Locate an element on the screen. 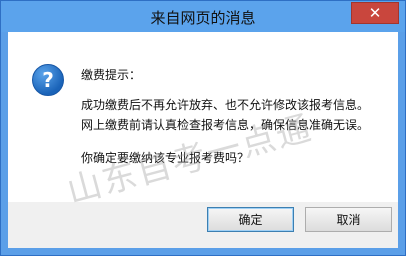 This screenshot has height=256, width=406. window-title: 来自网页的消息 is located at coordinates (203, 18).